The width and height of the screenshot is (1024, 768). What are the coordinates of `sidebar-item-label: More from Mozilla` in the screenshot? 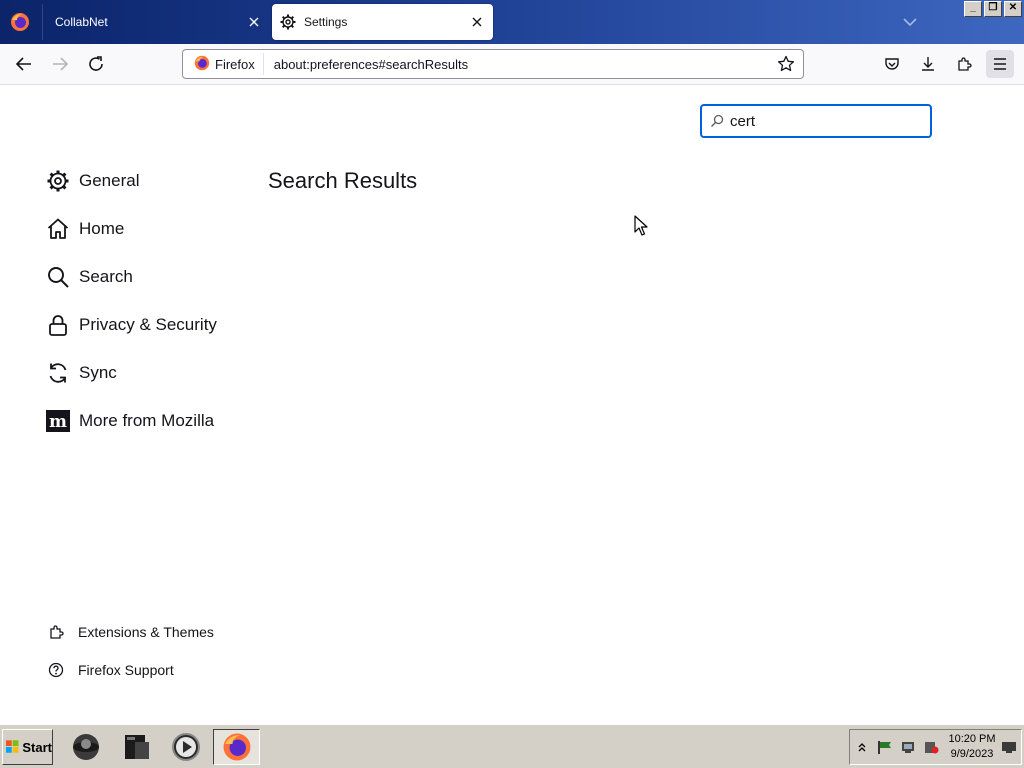 It's located at (147, 420).